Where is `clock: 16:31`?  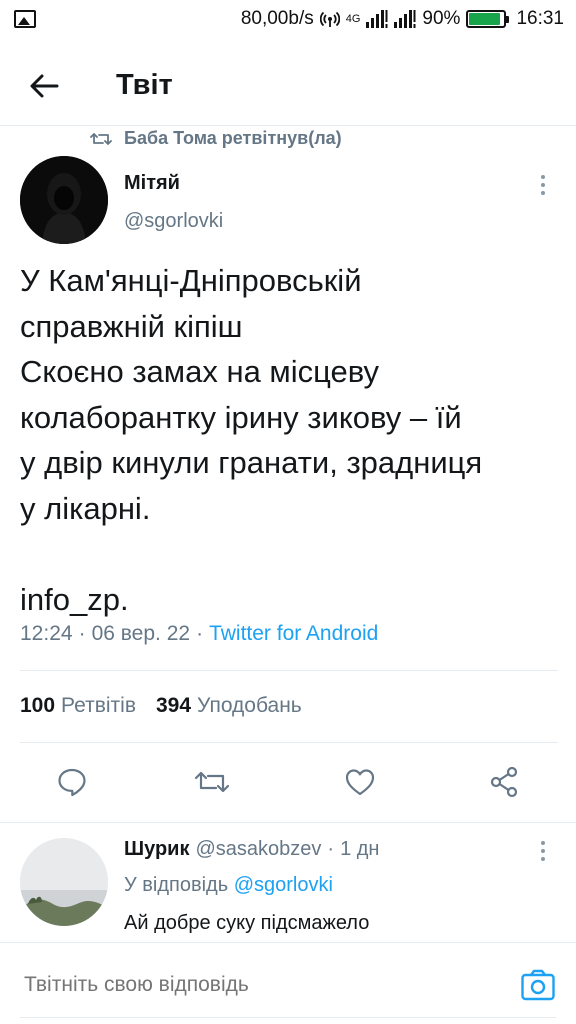
clock: 16:31 is located at coordinates (540, 18).